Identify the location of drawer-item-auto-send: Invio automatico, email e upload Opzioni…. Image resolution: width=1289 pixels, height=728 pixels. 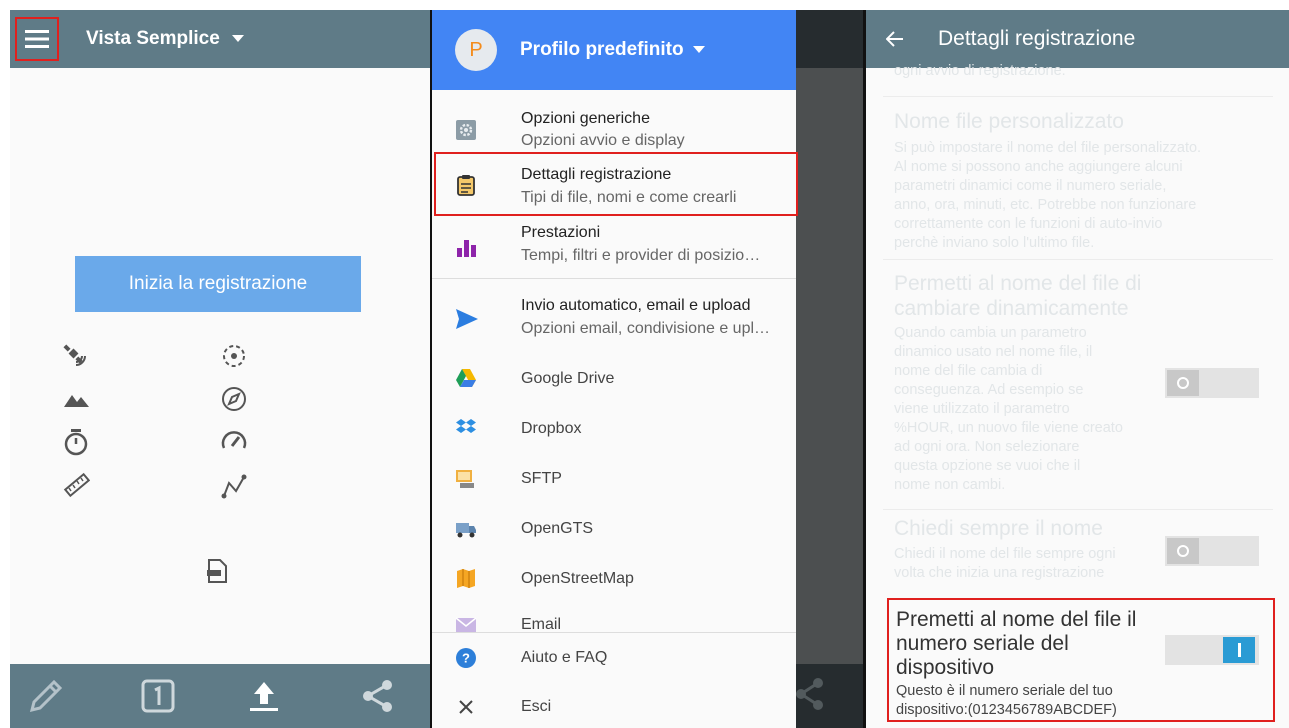
(614, 321).